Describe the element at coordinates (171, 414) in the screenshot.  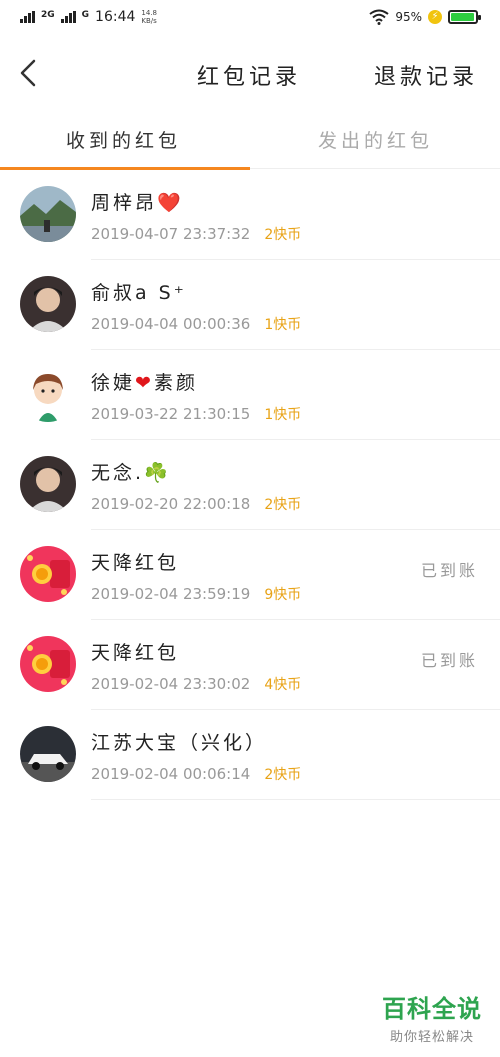
I see `record-datetime: 2019-03-22 21:30:15` at that location.